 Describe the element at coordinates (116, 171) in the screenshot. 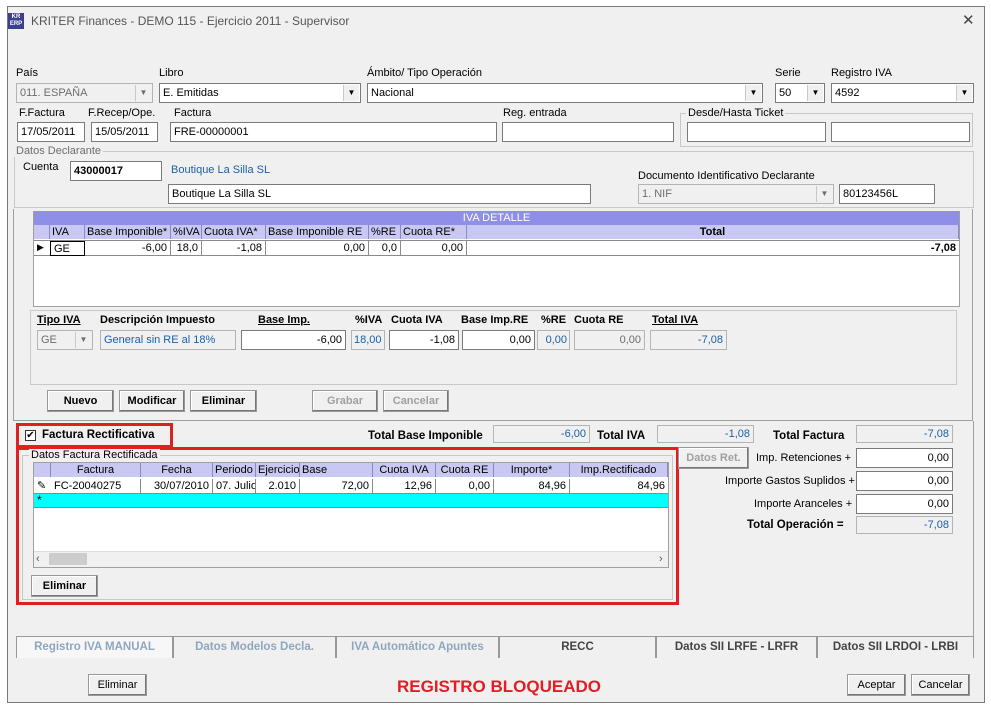

I see `cuenta-input: 43000017` at that location.